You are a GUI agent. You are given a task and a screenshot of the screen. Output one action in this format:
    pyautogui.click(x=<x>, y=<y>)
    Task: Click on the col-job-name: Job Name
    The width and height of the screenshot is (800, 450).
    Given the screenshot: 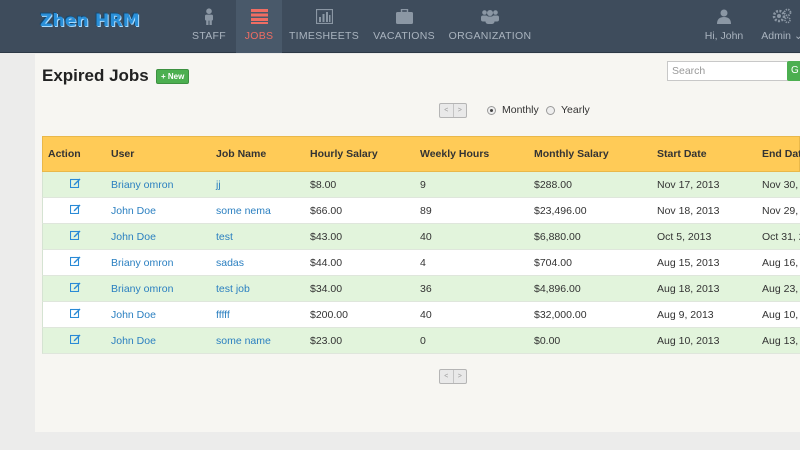 What is the action you would take?
    pyautogui.click(x=241, y=154)
    